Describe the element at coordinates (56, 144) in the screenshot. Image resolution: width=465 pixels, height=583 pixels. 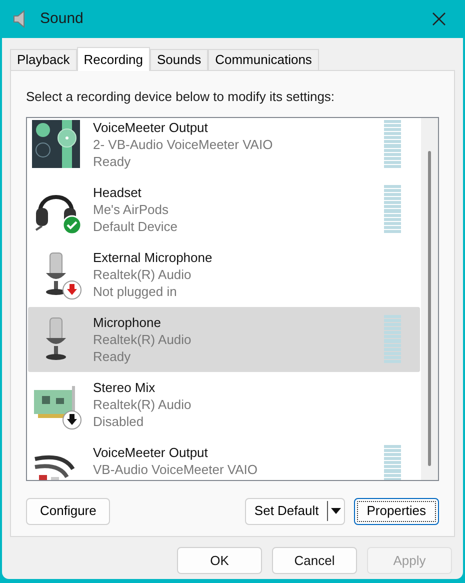
I see `mixer-icon` at that location.